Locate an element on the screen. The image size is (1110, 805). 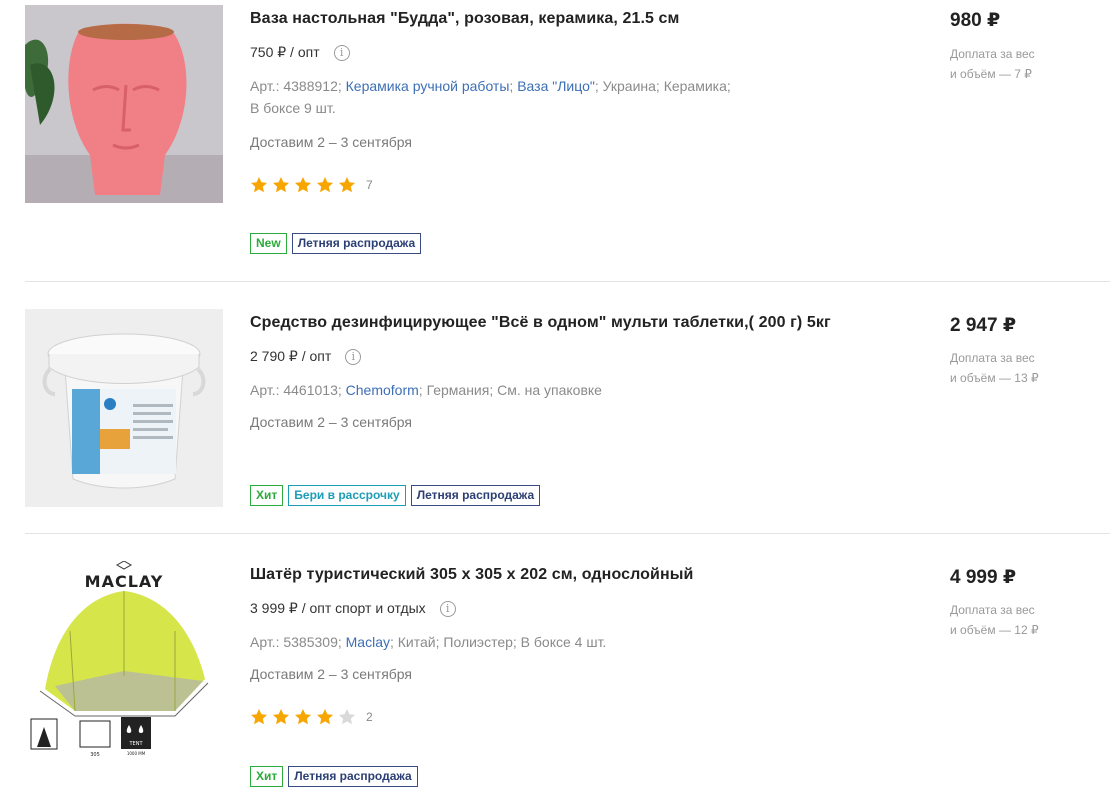
badge-list: Хит Летняя распродажа is located at coordinates (334, 776).